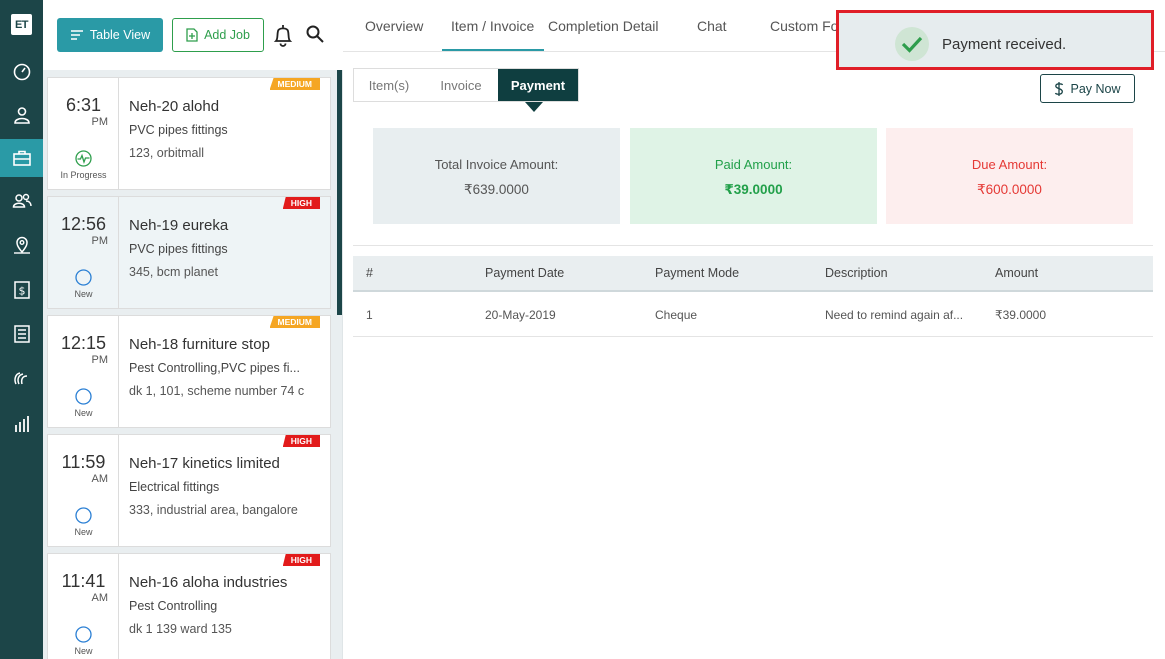  I want to click on rail-users, so click(21, 115).